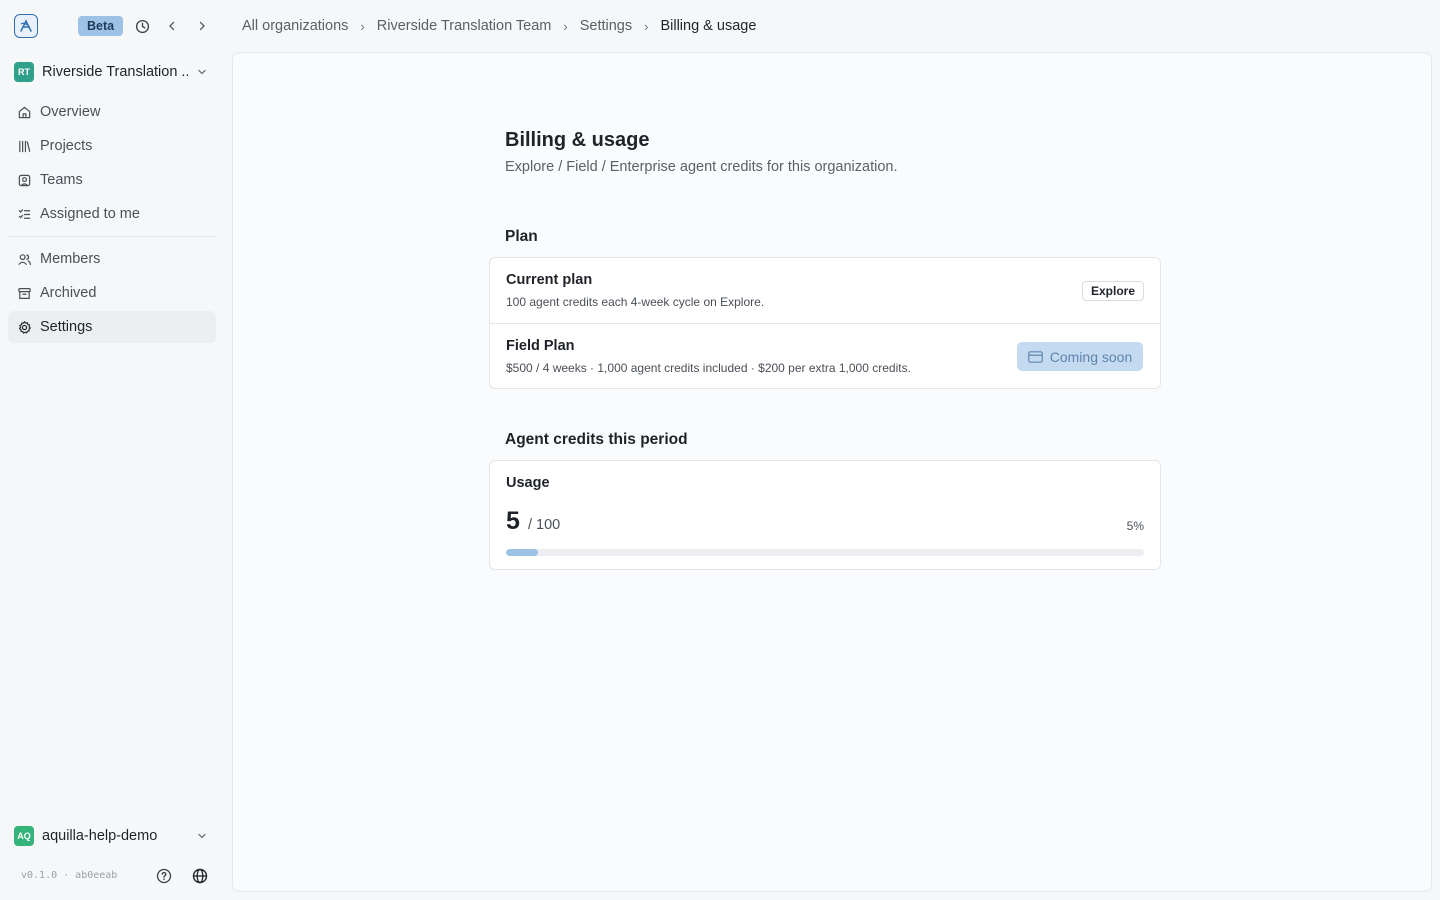 The image size is (1440, 900). I want to click on sidebar-item-label: Overview, so click(70, 112).